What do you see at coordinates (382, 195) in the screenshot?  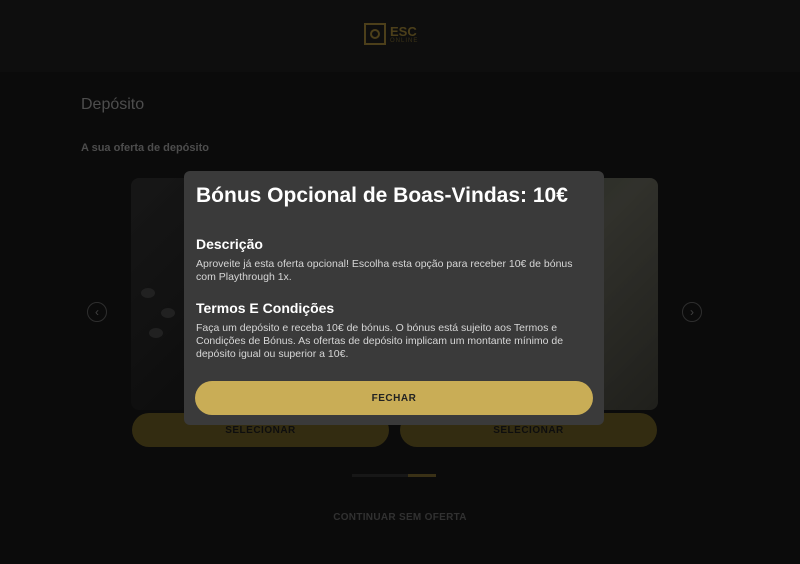 I see `modal-title: Bónus Opcional de Boas-Vindas: 10€` at bounding box center [382, 195].